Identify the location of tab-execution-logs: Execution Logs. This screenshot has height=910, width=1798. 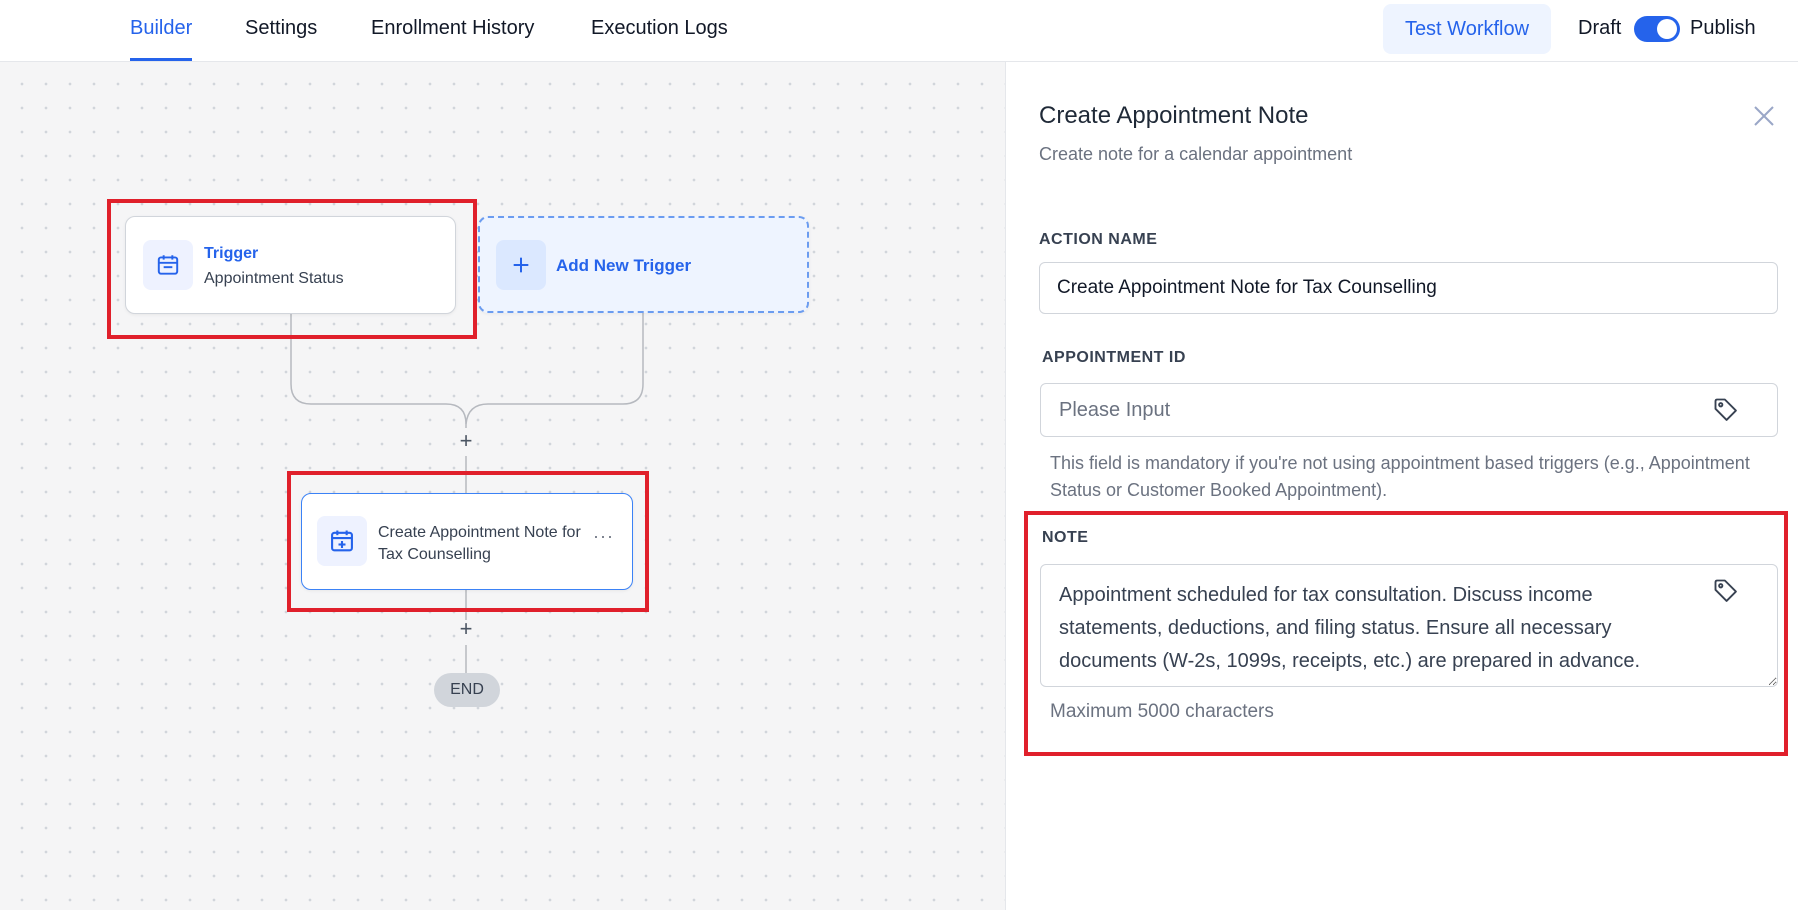
(659, 30).